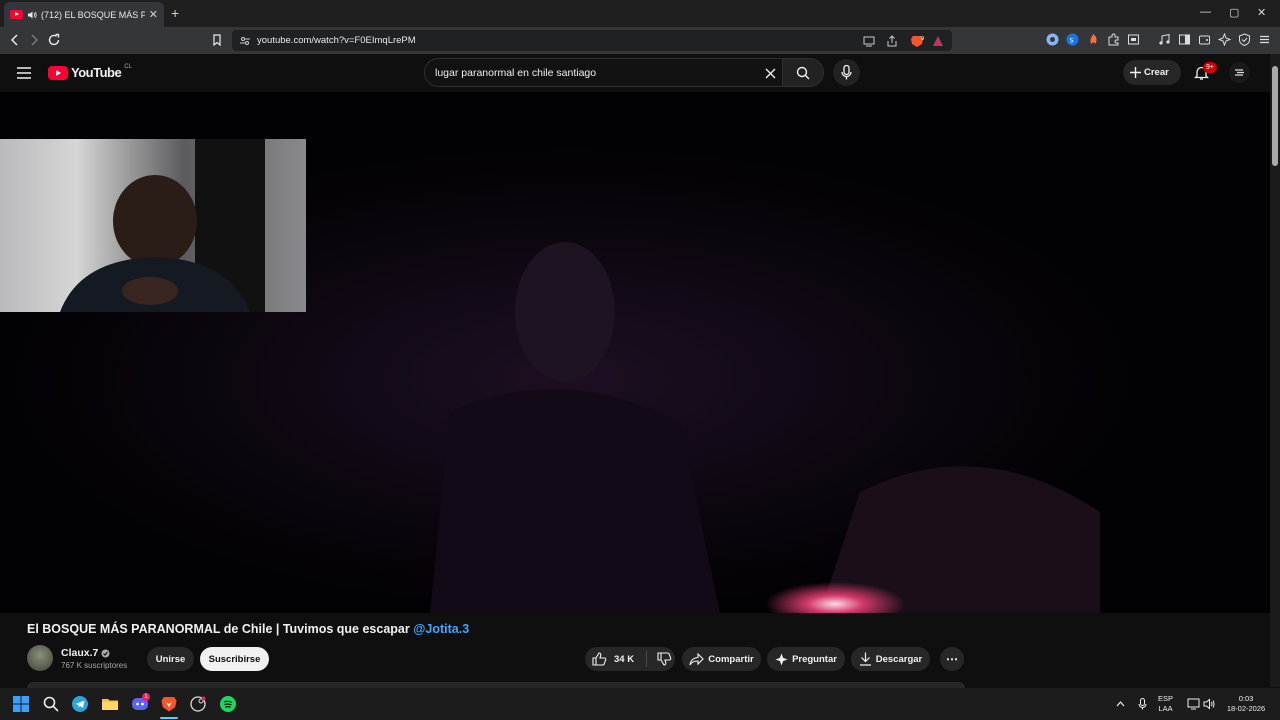 The width and height of the screenshot is (1280, 720). Describe the element at coordinates (96, 72) in the screenshot. I see `youtube-logo-text: YouTube` at that location.